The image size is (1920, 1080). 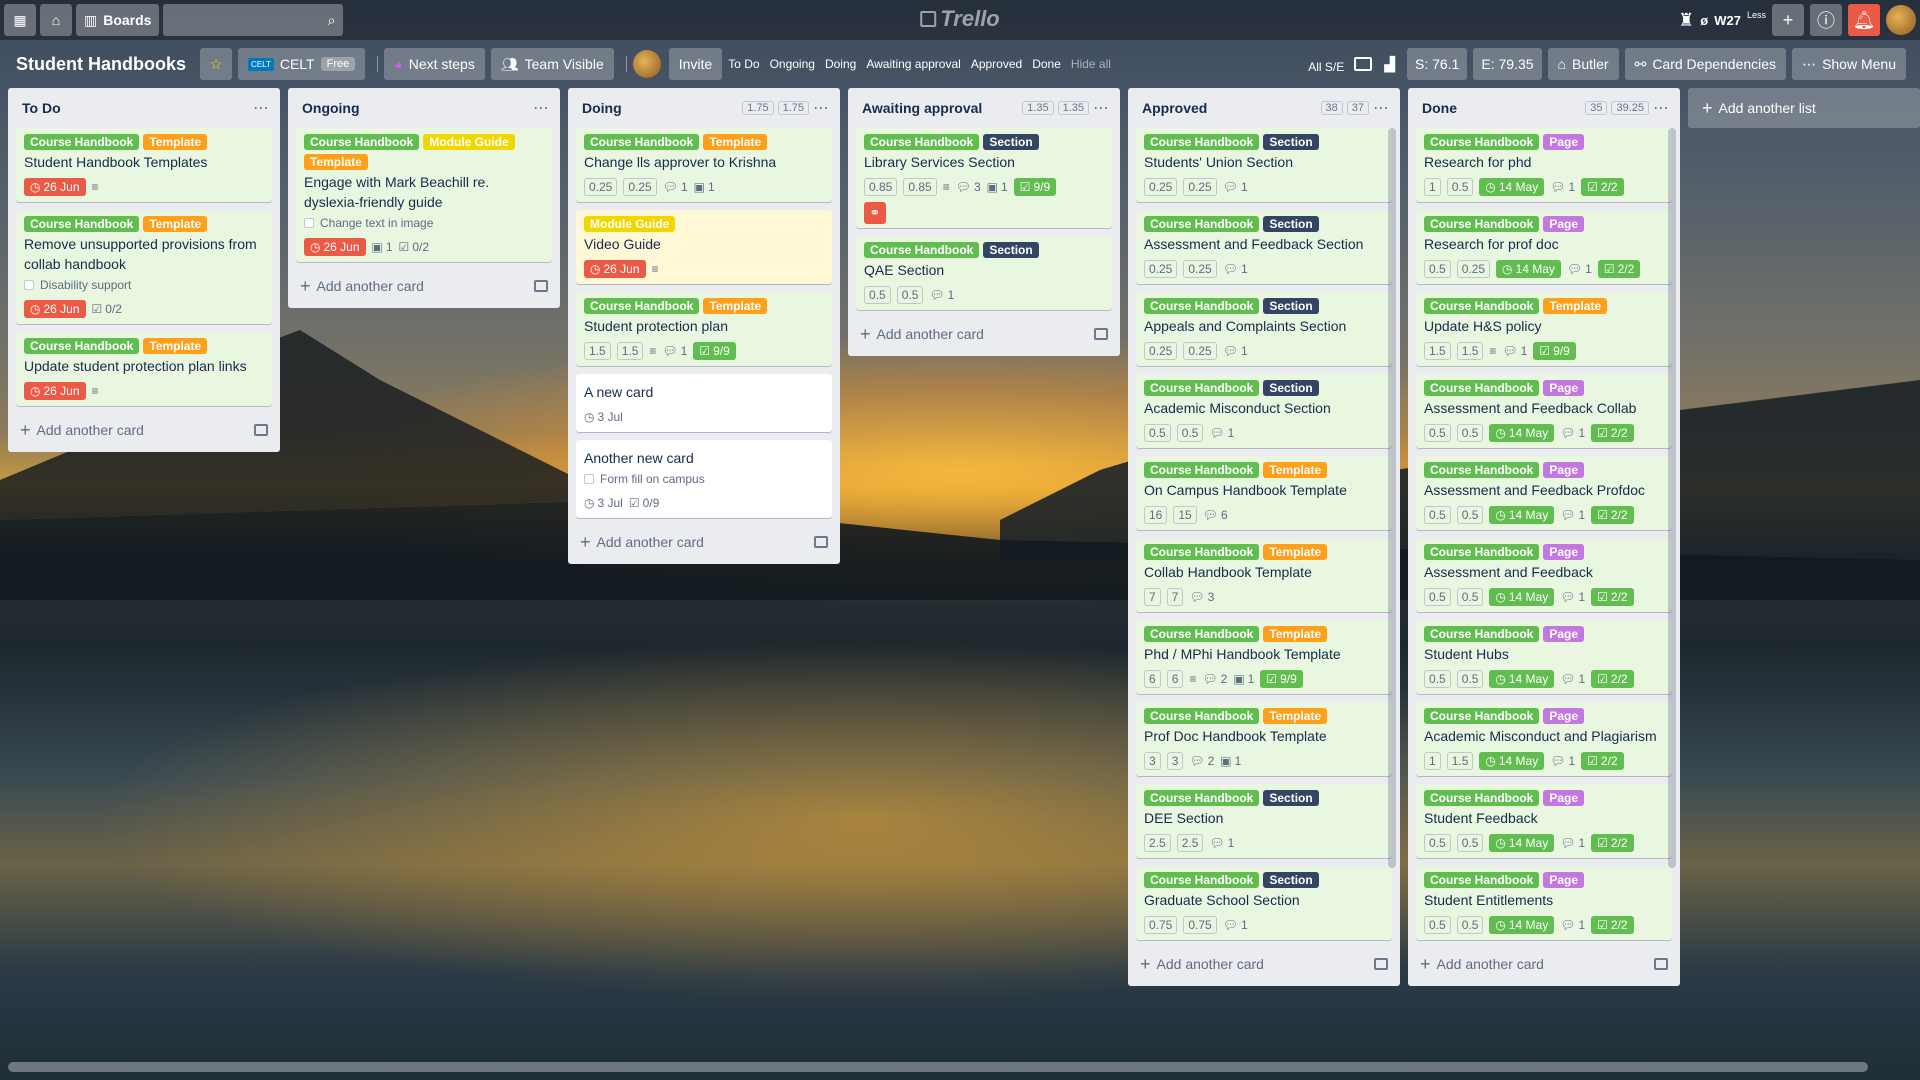 I want to click on list-header: Ongoing ⋯, so click(x=424, y=108).